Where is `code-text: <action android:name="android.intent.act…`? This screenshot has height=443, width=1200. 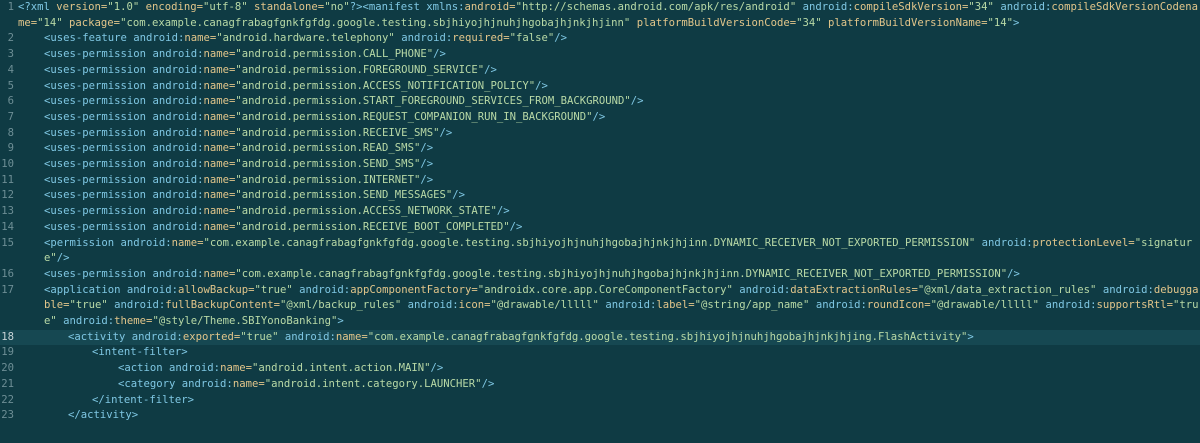 code-text: <action android:name="android.intent.act… is located at coordinates (609, 369).